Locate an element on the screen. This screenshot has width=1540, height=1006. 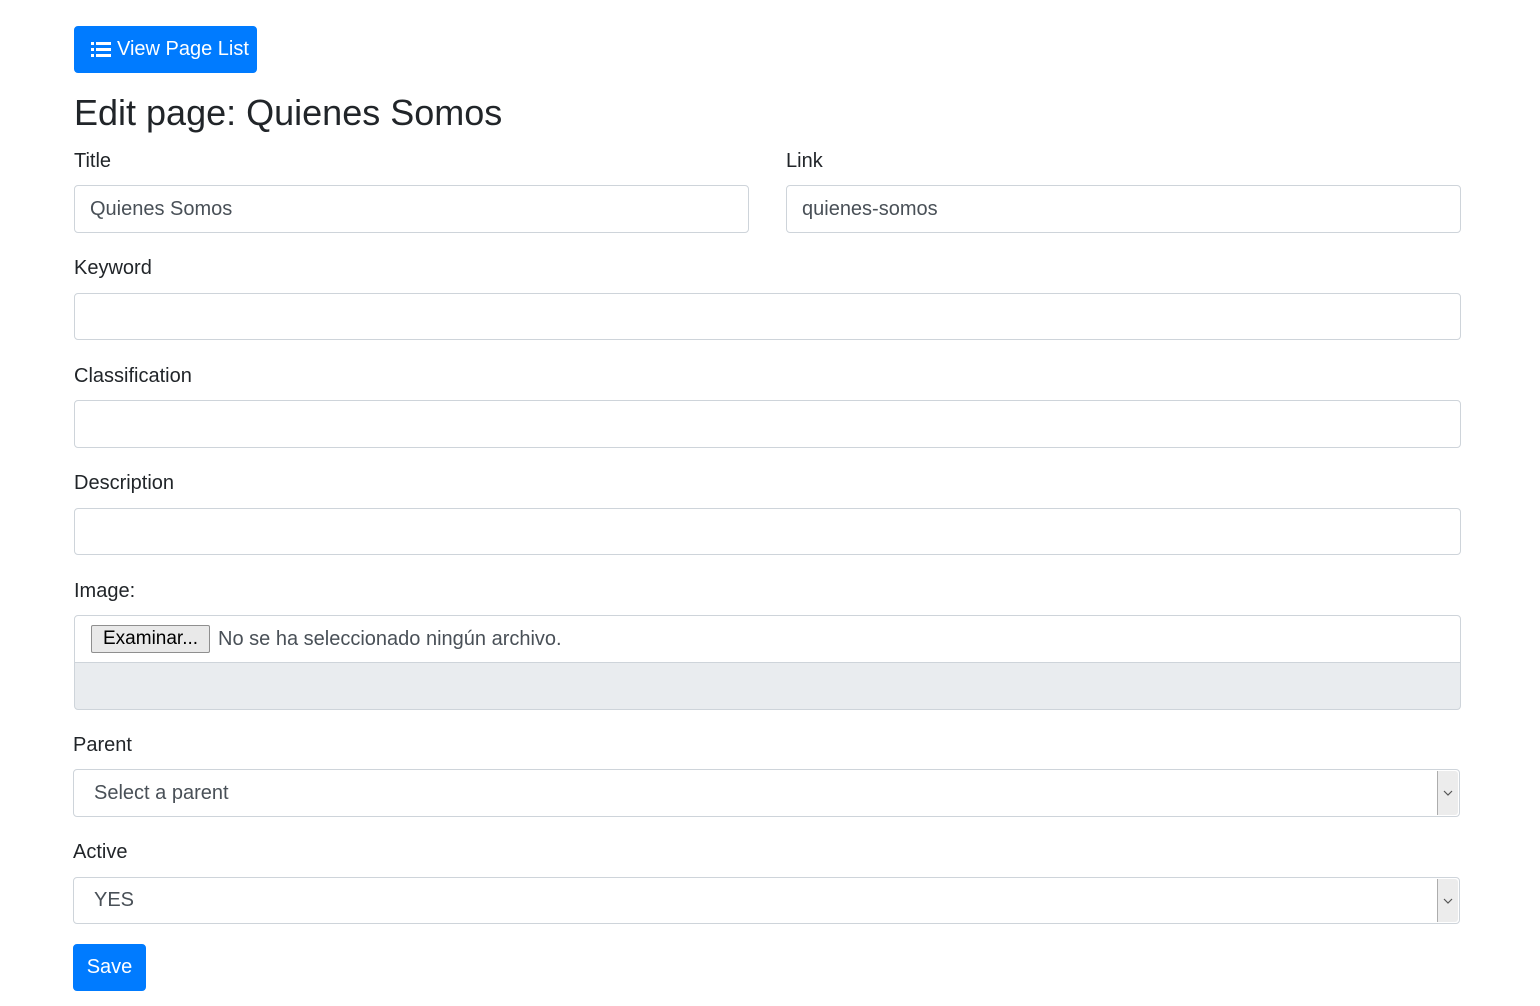
title-input: Quienes Somos is located at coordinates (411, 209).